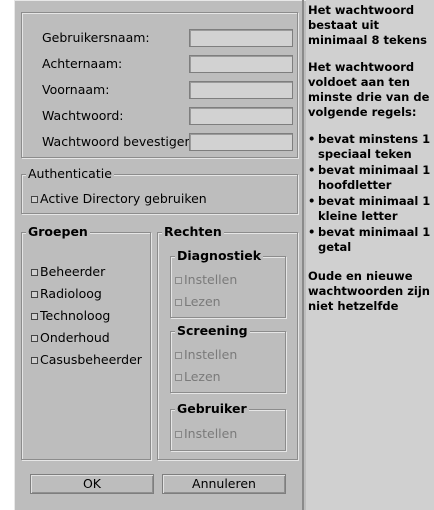  What do you see at coordinates (92, 484) in the screenshot?
I see `ok-button: OK` at bounding box center [92, 484].